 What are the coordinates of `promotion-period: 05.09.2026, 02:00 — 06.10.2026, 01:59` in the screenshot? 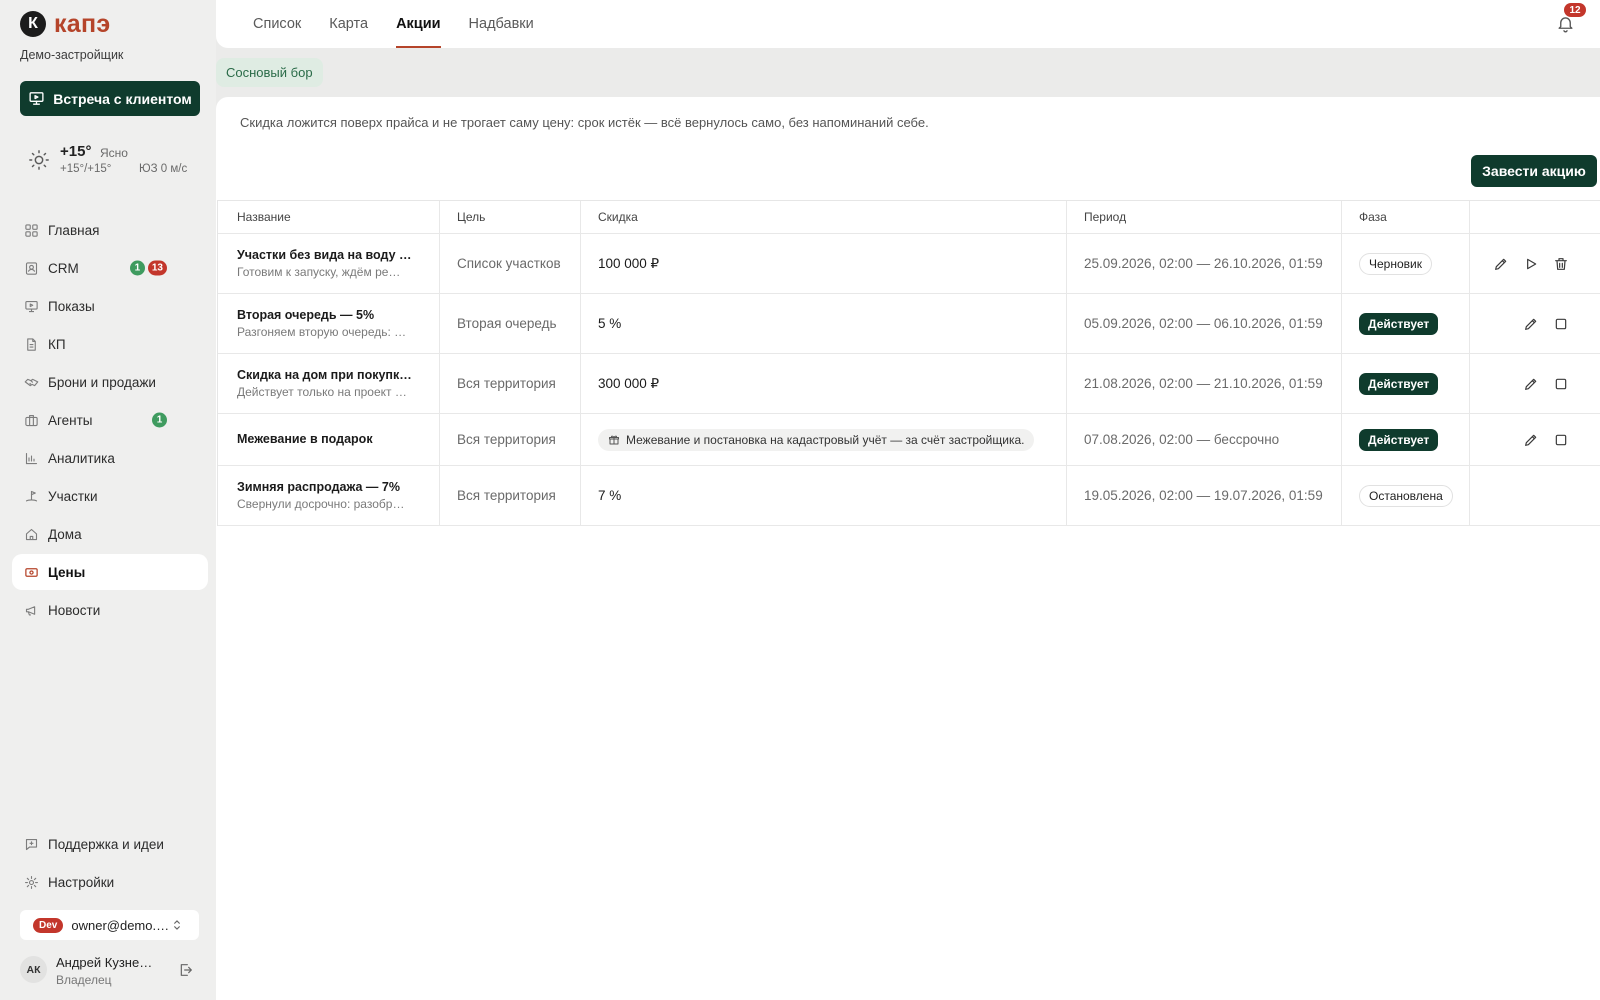 It's located at (1203, 323).